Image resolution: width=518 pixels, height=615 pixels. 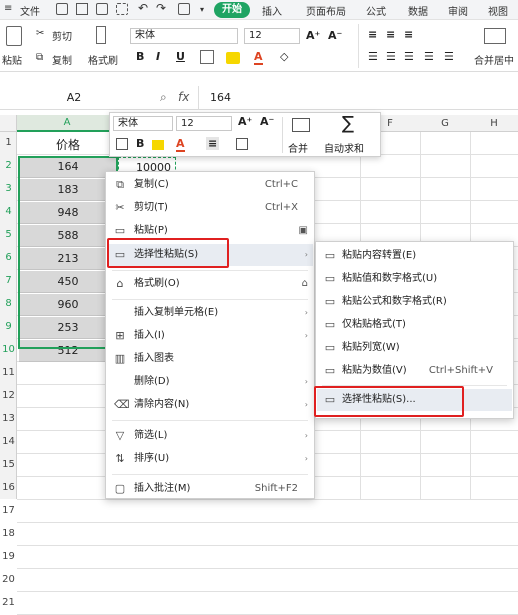 What do you see at coordinates (373, 56) in the screenshot?
I see `align-left-icon: ☰` at bounding box center [373, 56].